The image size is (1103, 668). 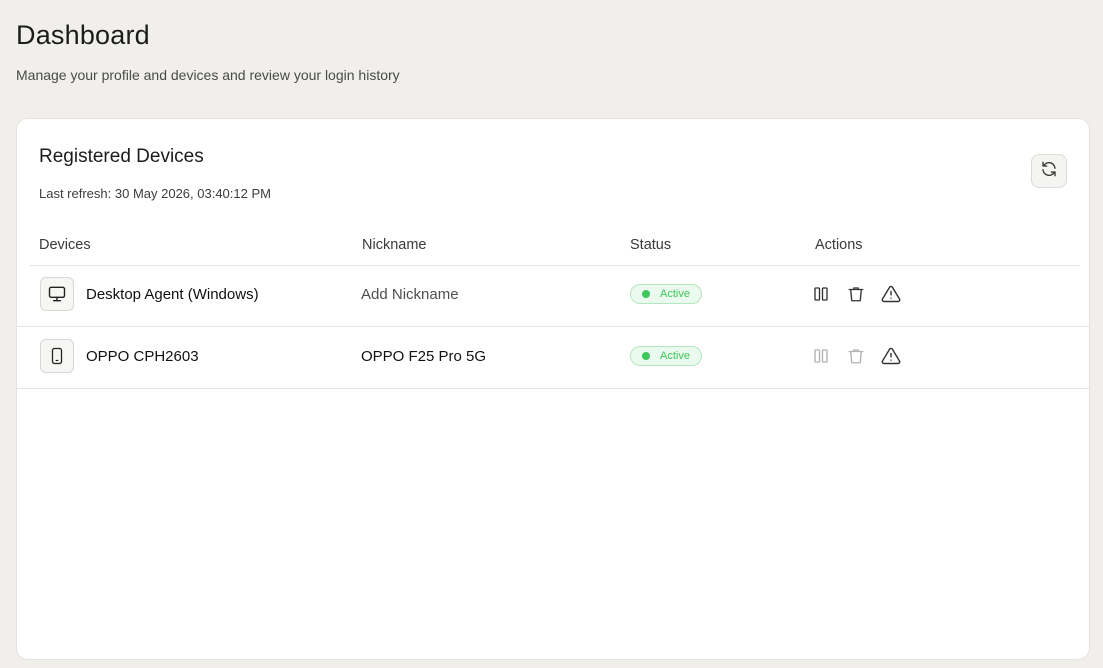 What do you see at coordinates (155, 193) in the screenshot?
I see `last-refresh-text: Last refresh: 30 May 2026, 03:40:12 PM` at bounding box center [155, 193].